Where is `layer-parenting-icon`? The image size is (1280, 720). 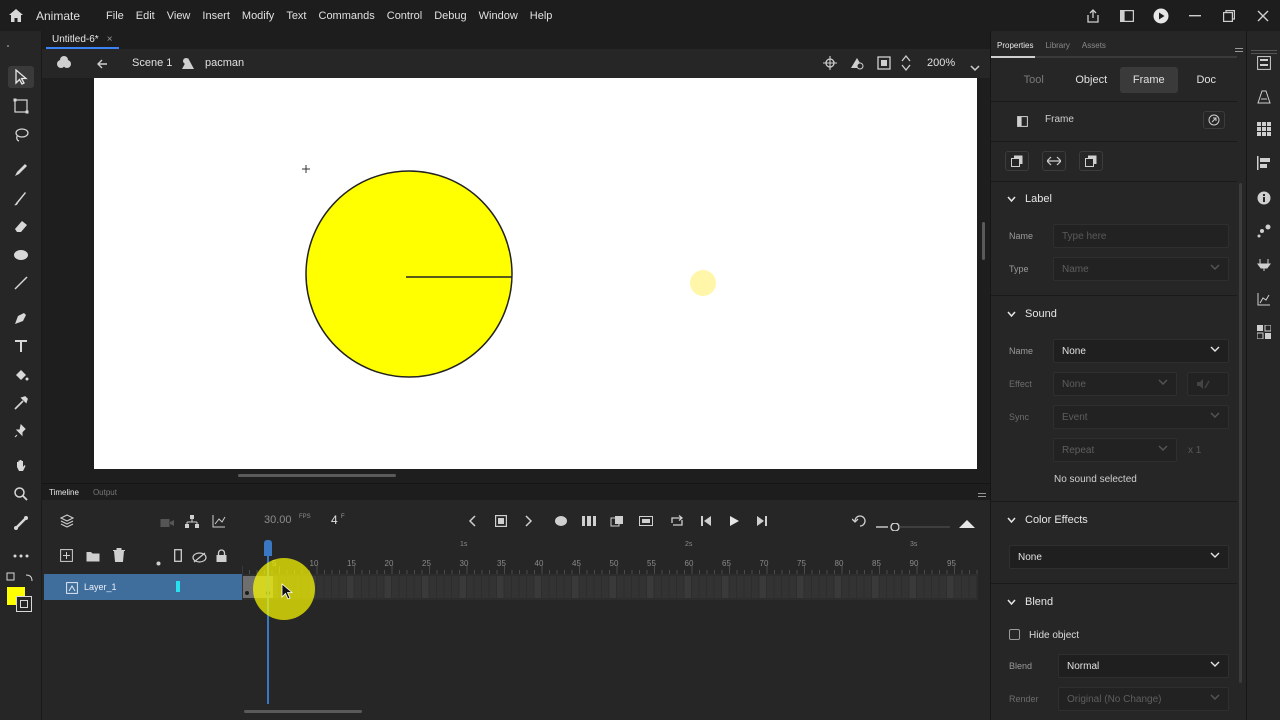
layer-parenting-icon is located at coordinates (192, 523).